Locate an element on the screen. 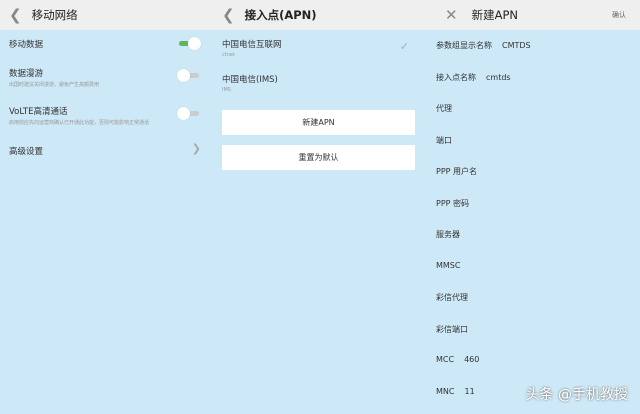 The width and height of the screenshot is (640, 414). apn-sub: IMS is located at coordinates (226, 90).